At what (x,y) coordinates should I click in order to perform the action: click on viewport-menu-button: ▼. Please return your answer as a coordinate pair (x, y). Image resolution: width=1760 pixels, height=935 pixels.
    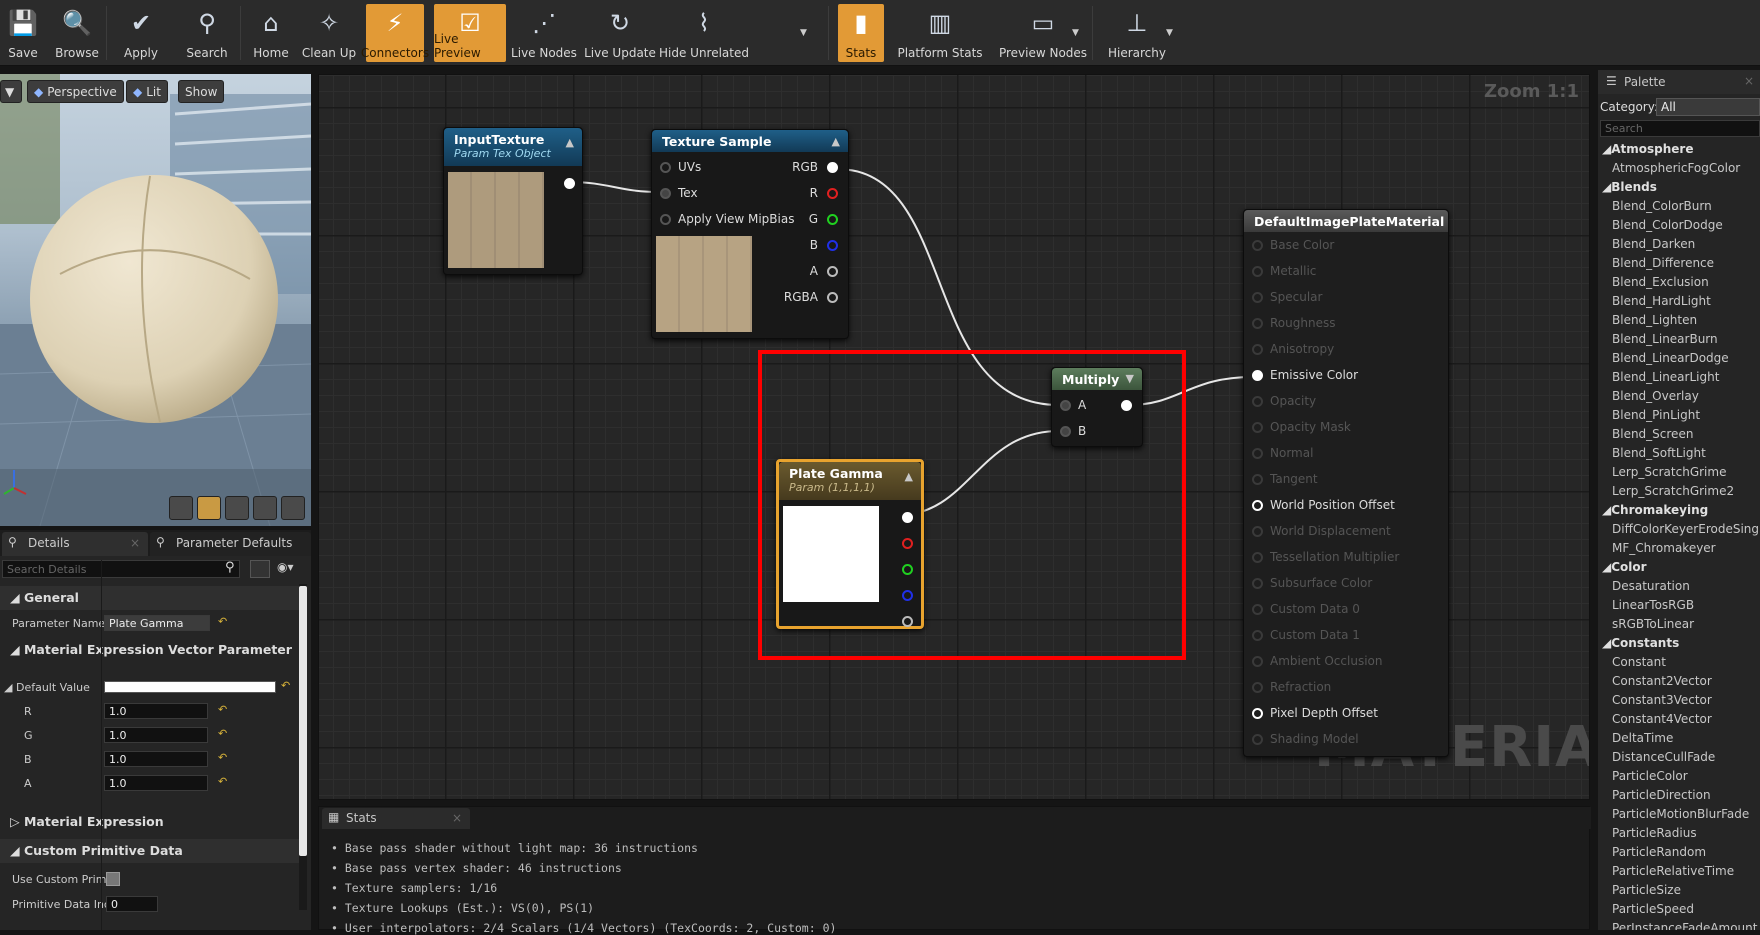
    Looking at the image, I should click on (11, 91).